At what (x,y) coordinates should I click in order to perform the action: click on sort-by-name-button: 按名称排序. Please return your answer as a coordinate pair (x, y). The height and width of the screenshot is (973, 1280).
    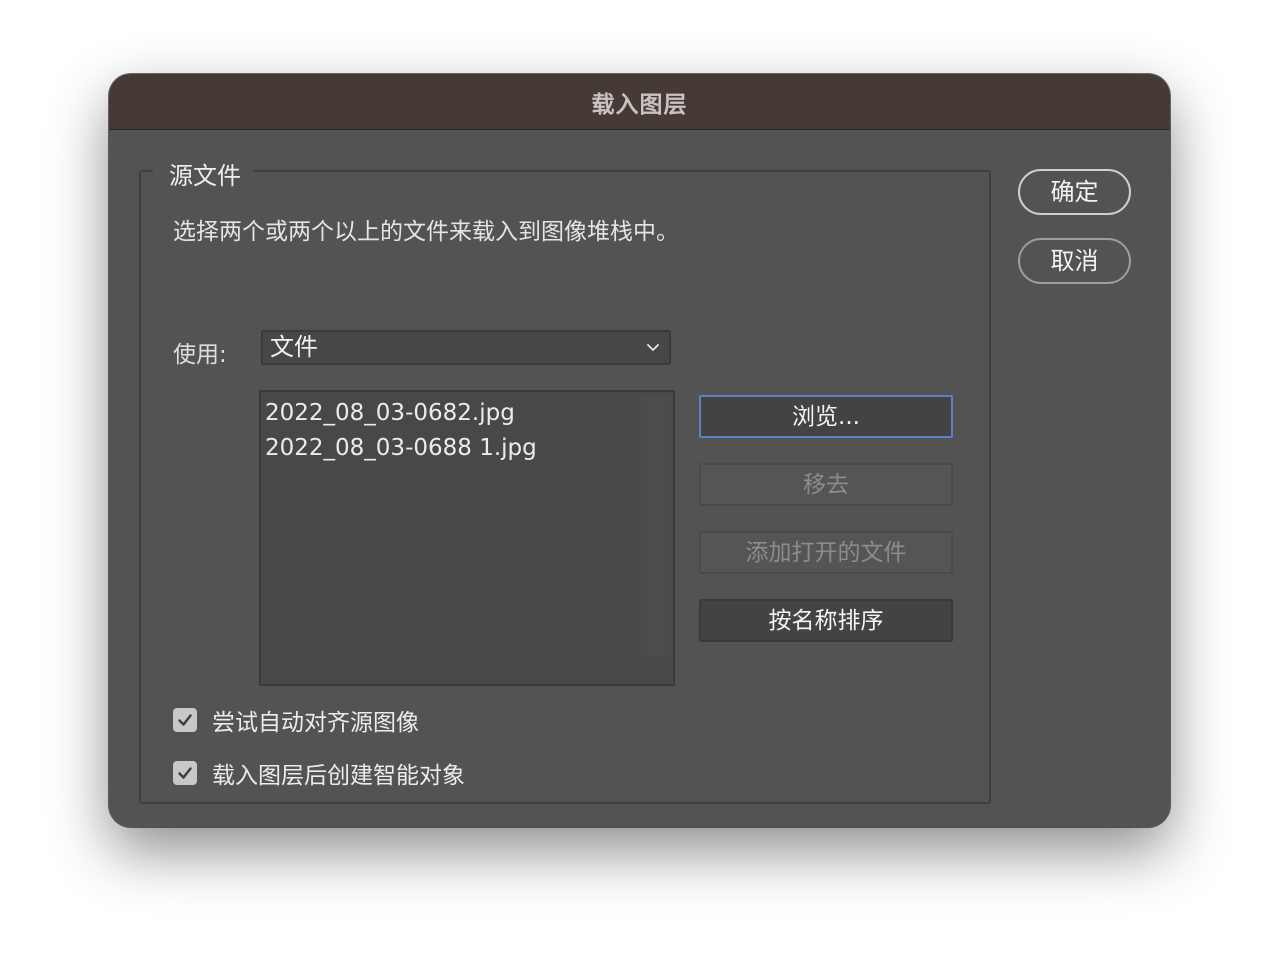
    Looking at the image, I should click on (826, 620).